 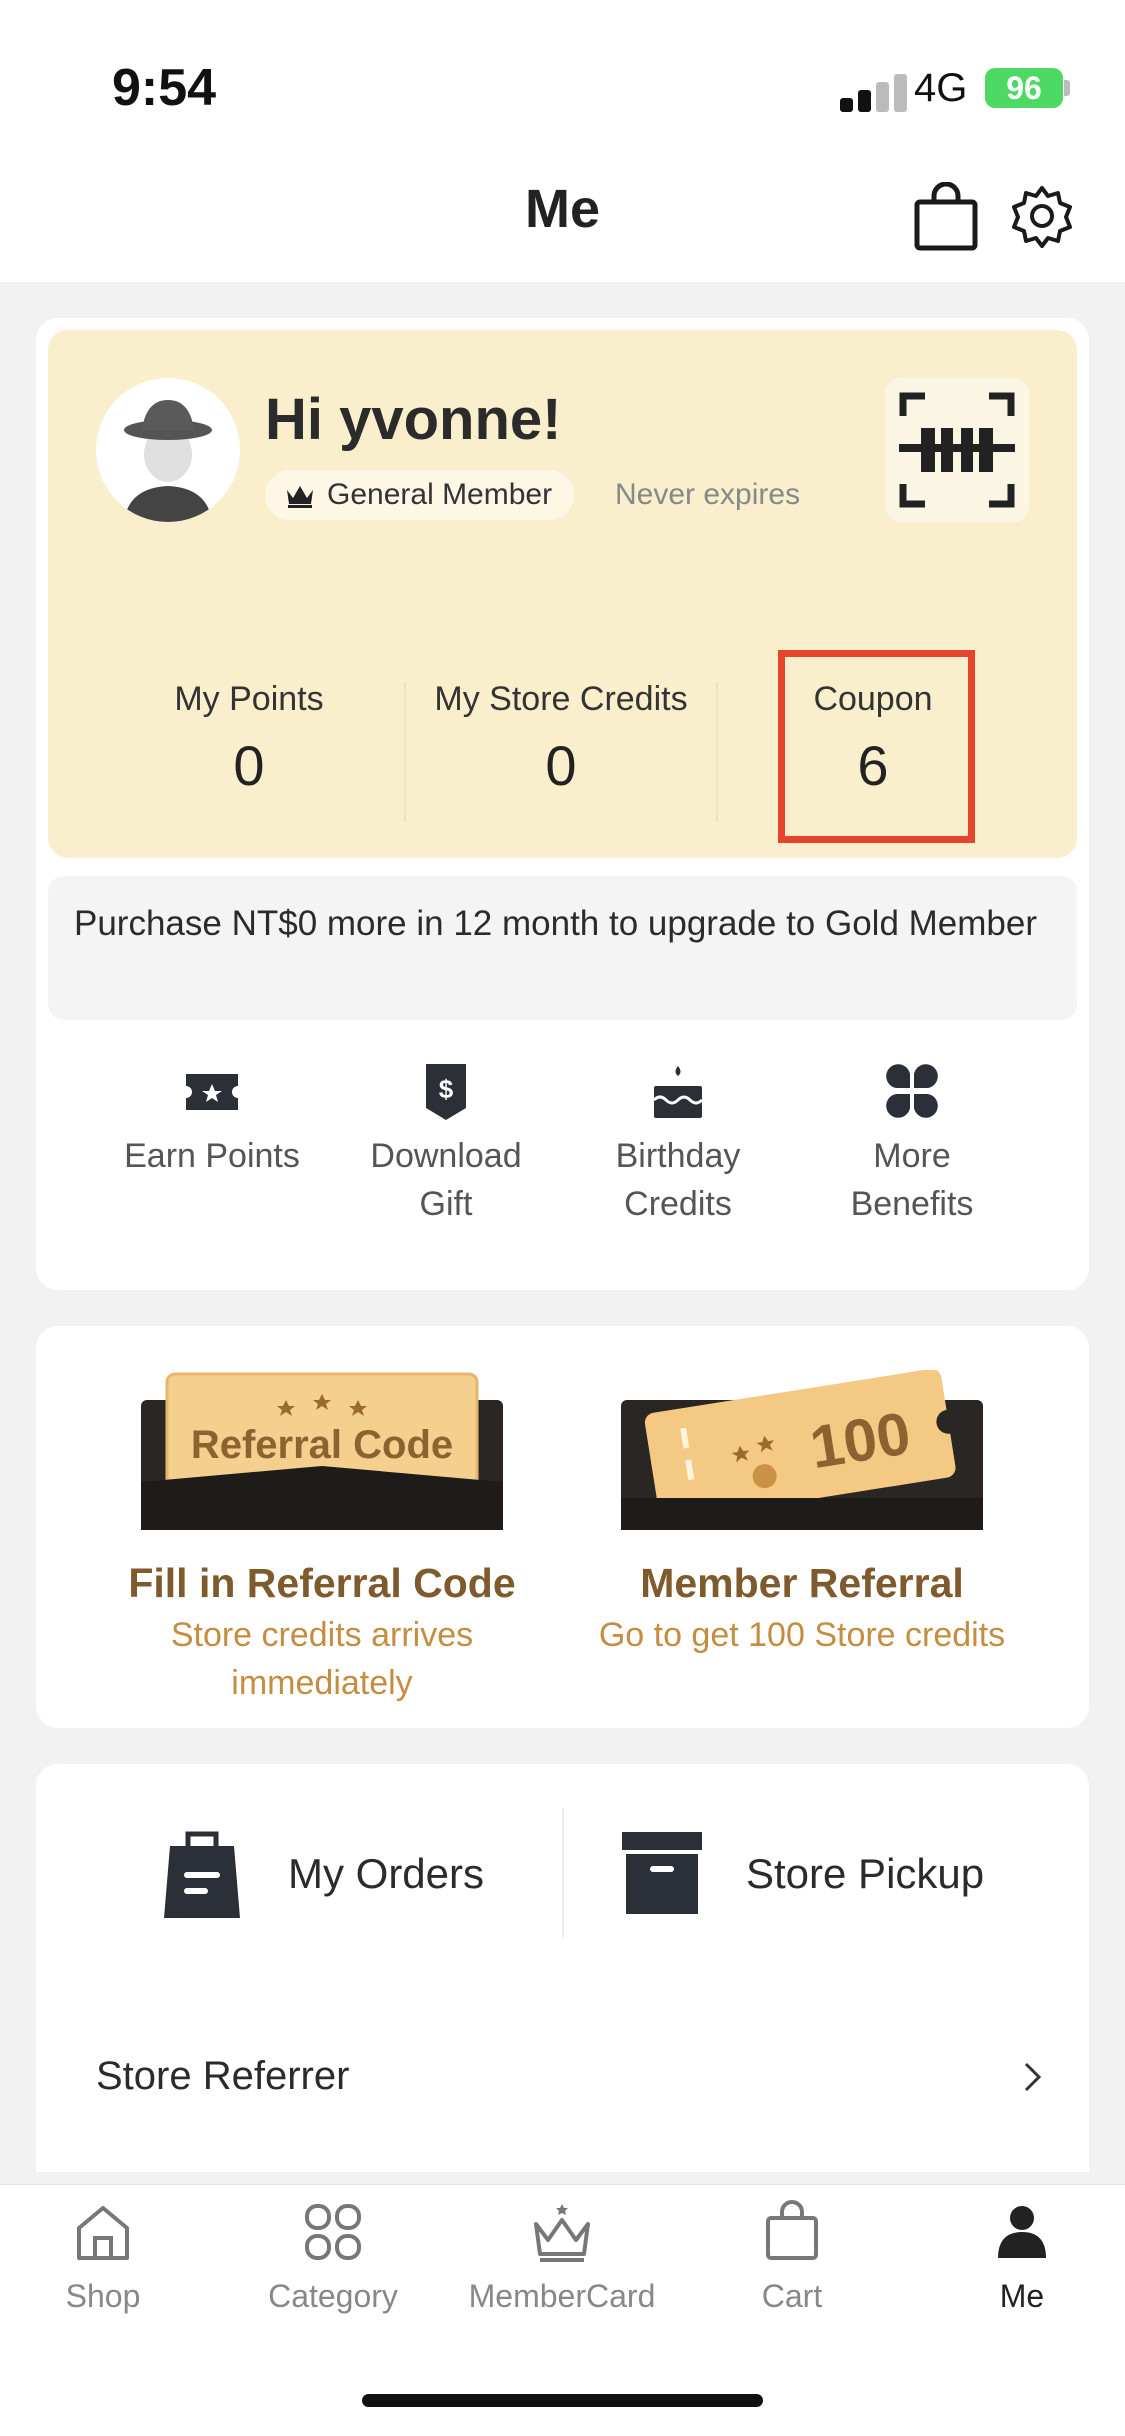 I want to click on benefit-label: More, so click(x=912, y=1156).